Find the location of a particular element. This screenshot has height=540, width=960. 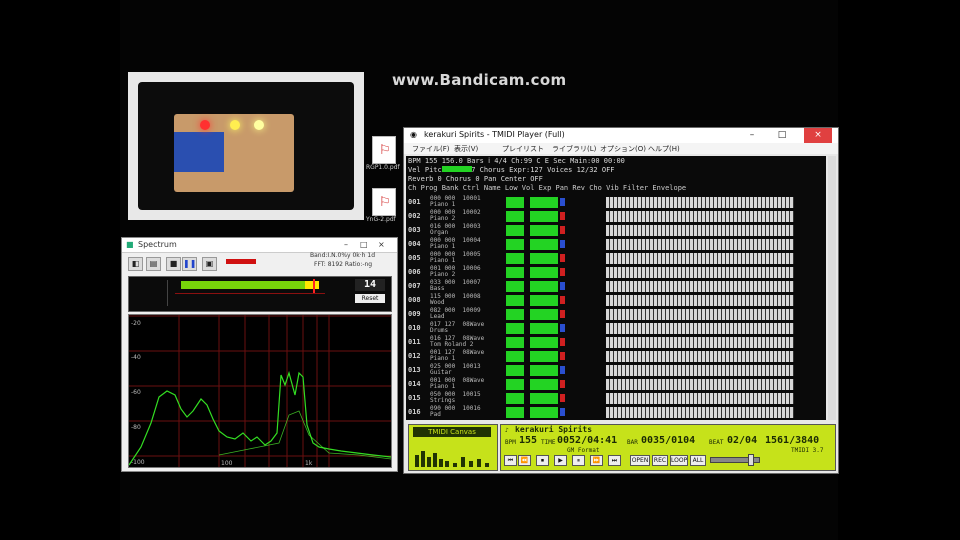

channel-info: 025 000 10013 Guitar is located at coordinates (455, 370).